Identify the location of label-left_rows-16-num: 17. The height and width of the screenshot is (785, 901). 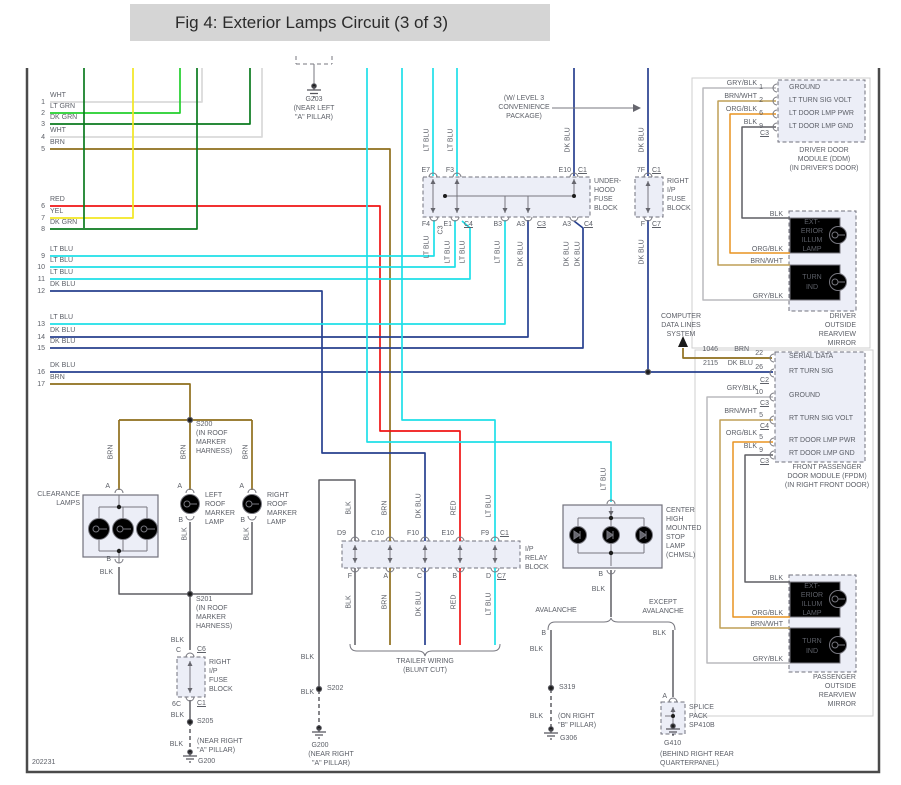
(41, 384).